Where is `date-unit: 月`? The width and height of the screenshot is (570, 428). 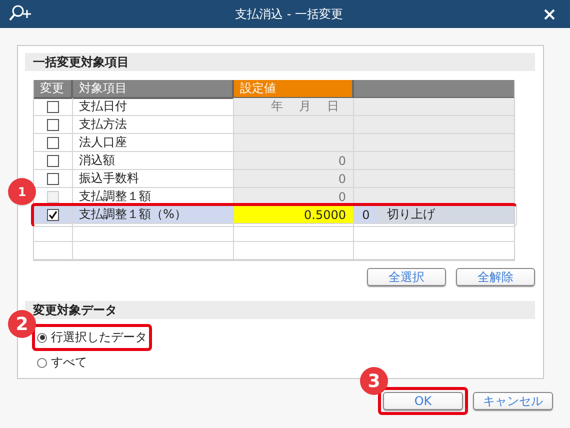 date-unit: 月 is located at coordinates (305, 106).